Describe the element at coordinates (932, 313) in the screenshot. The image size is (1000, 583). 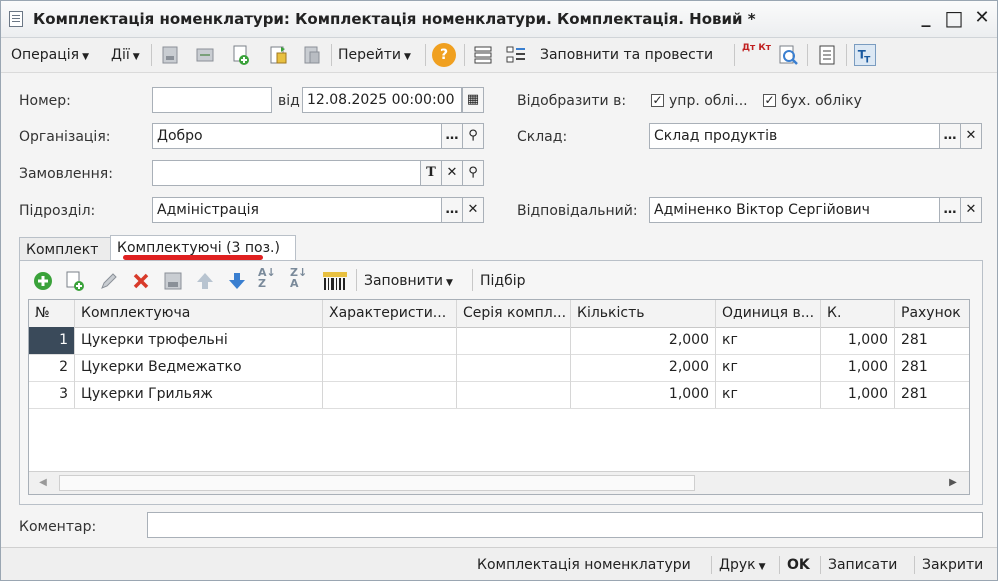
I see `column-header: Рахунок` at that location.